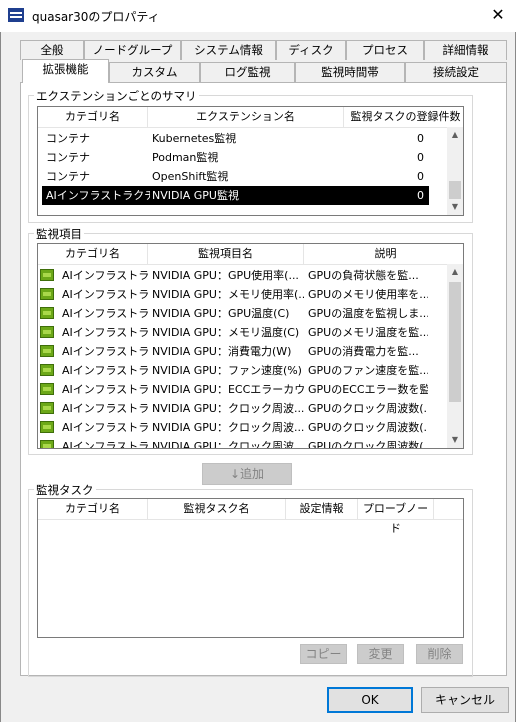 This screenshot has height=722, width=516. I want to click on tasks-header-name: 監視タスク名, so click(217, 509).